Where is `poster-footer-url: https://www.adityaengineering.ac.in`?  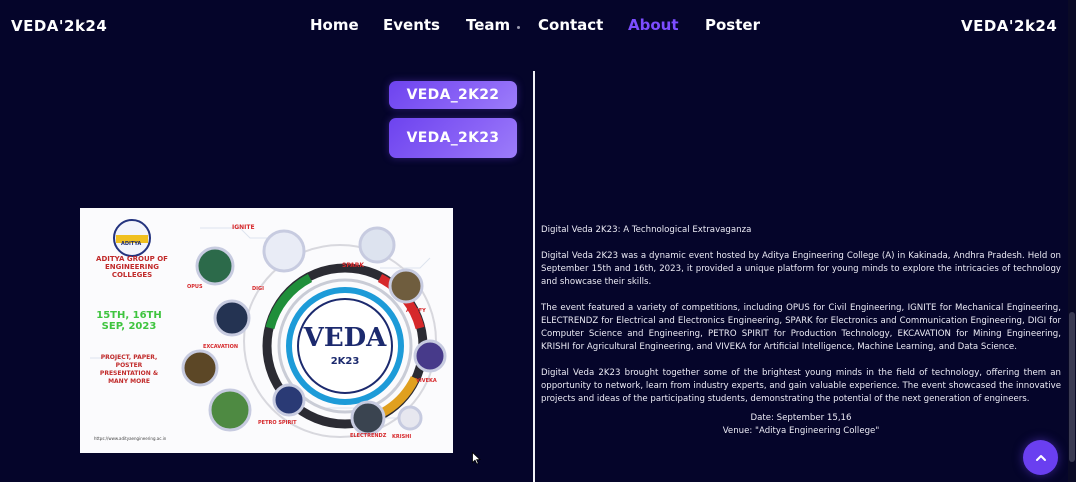
poster-footer-url: https://www.adityaengineering.ac.in is located at coordinates (130, 438).